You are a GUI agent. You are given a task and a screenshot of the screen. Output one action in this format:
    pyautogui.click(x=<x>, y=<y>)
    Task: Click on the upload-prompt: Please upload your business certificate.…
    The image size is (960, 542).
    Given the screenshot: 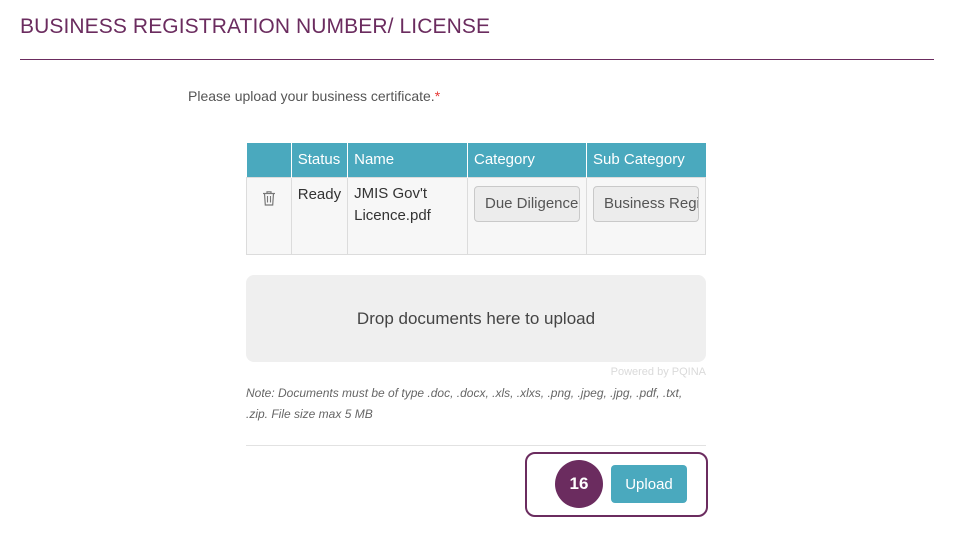 What is the action you would take?
    pyautogui.click(x=314, y=96)
    